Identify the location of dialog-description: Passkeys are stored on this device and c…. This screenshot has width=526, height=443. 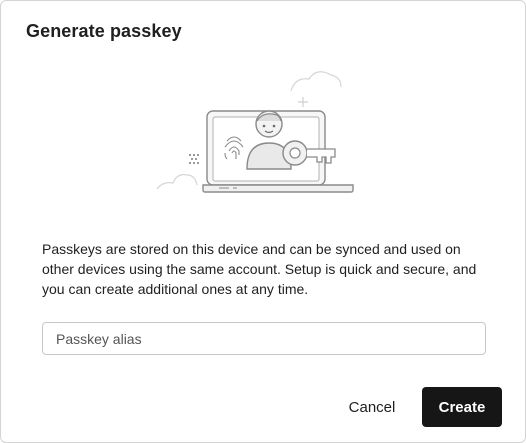
(259, 269).